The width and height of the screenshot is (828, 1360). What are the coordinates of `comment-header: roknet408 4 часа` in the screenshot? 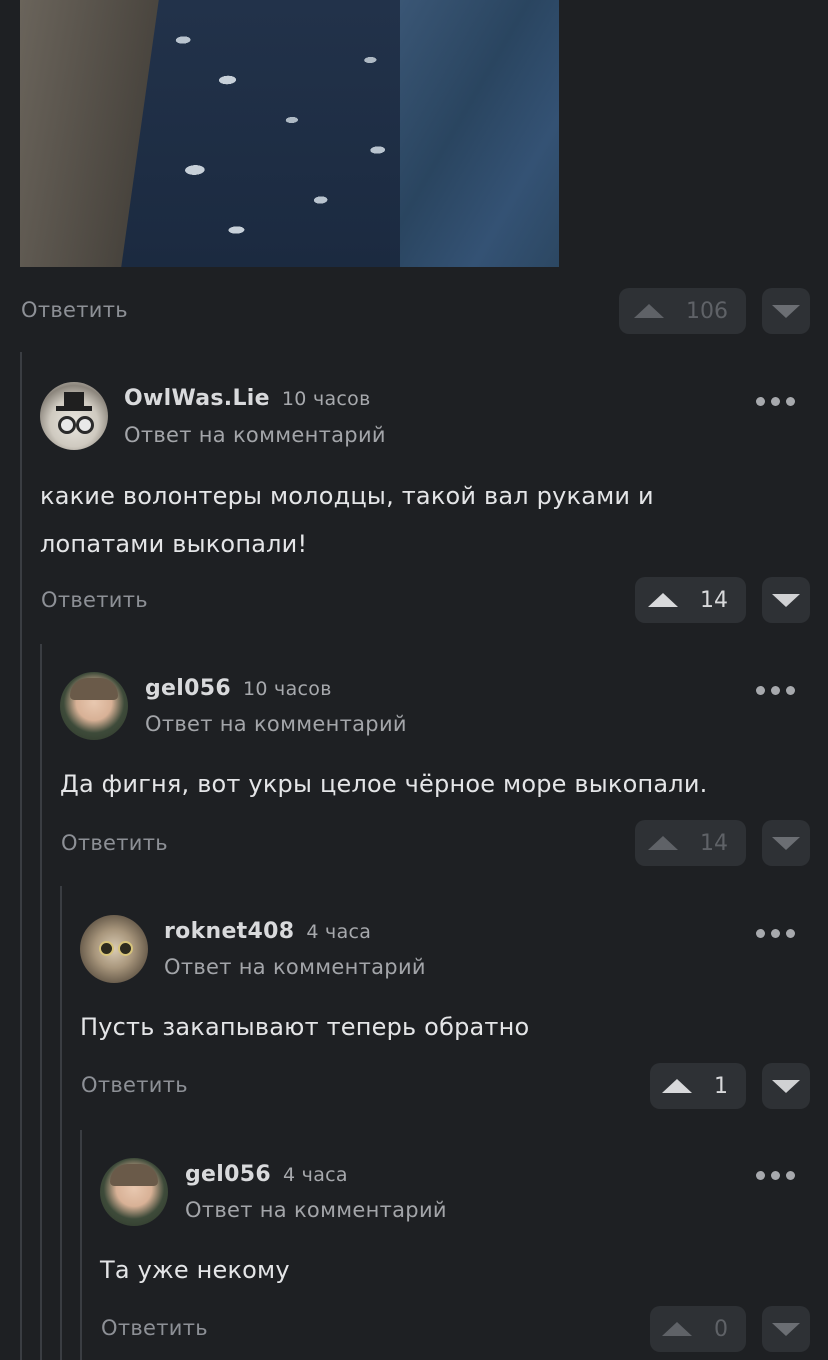 It's located at (267, 931).